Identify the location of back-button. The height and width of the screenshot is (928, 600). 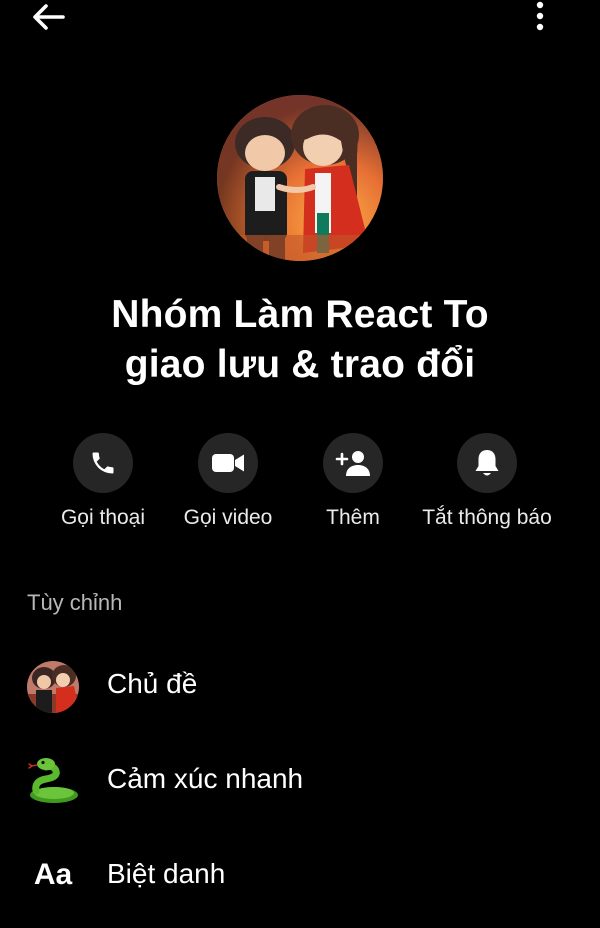
(48, 17).